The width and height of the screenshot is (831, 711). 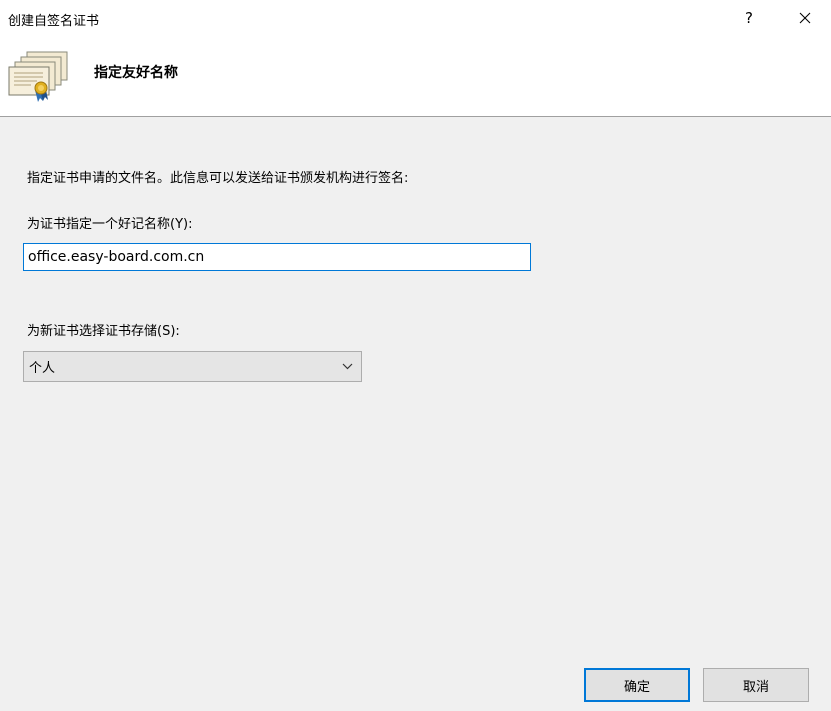 I want to click on friendly-name-input, so click(x=277, y=257).